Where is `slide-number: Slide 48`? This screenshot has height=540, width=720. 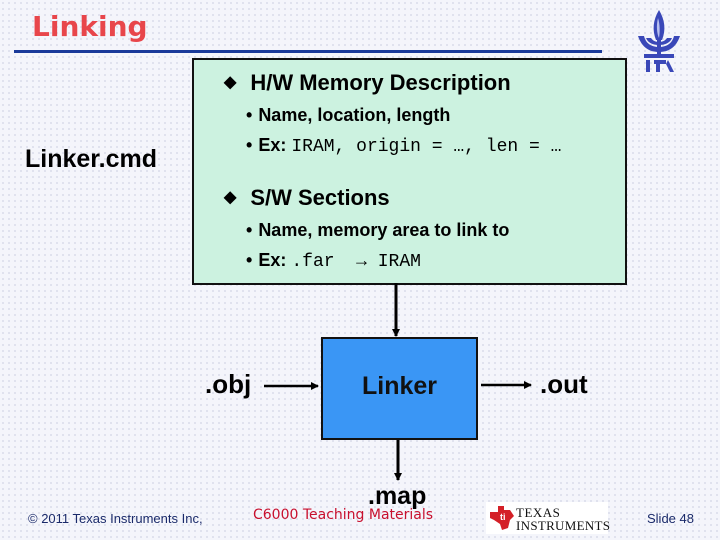
slide-number: Slide 48 is located at coordinates (670, 518).